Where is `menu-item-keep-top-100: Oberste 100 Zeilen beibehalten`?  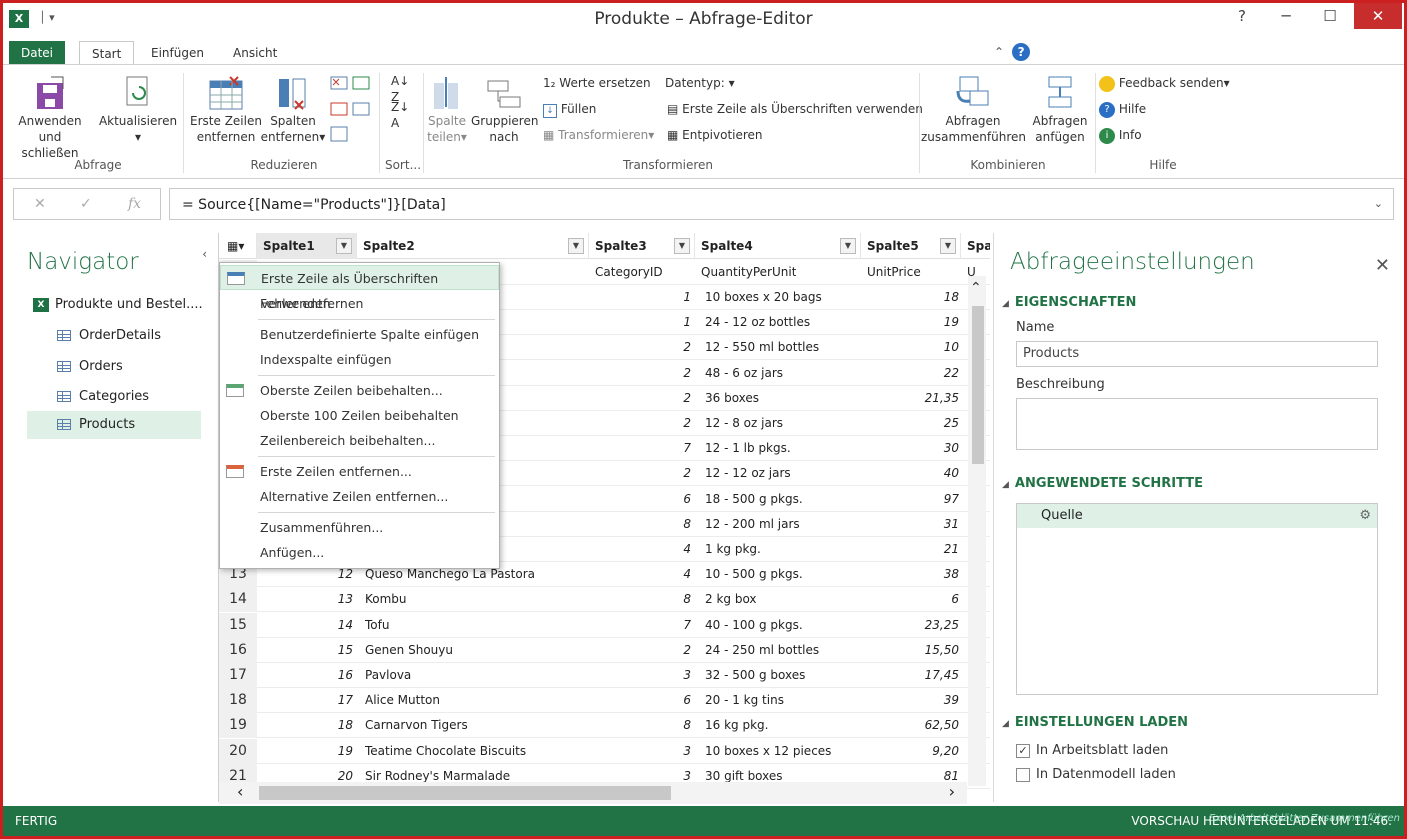
menu-item-keep-top-100: Oberste 100 Zeilen beibehalten is located at coordinates (359, 415).